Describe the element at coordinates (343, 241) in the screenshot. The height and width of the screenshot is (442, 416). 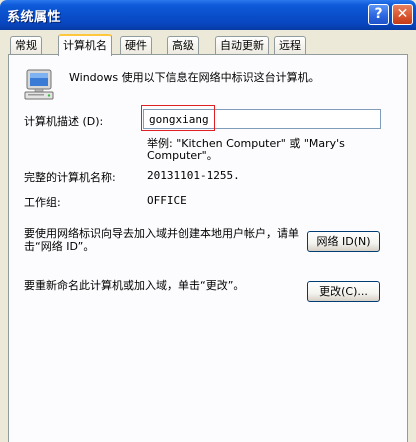
I see `network-id-button: 网络 ID(N)` at that location.